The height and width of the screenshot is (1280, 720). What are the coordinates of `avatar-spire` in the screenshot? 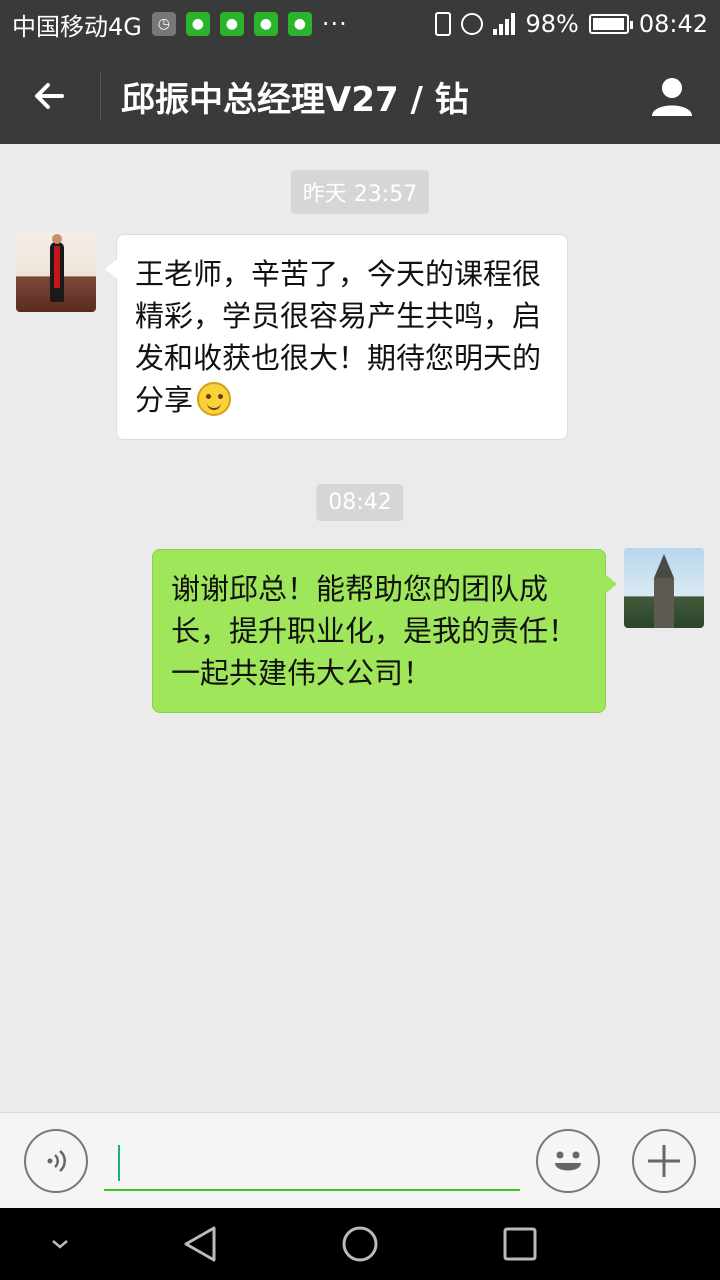 It's located at (664, 566).